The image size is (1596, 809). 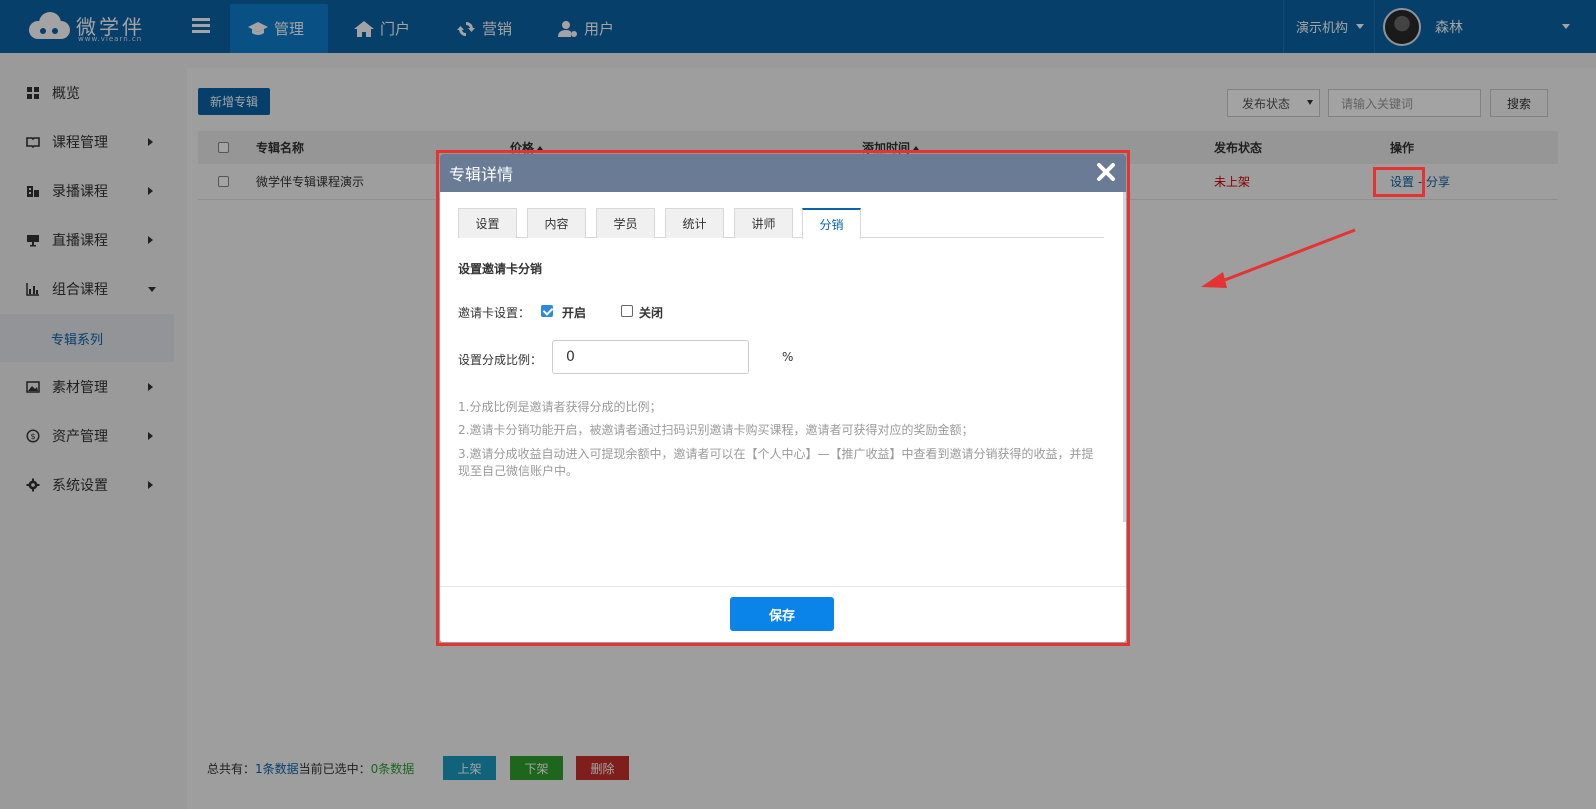 What do you see at coordinates (574, 313) in the screenshot?
I see `invite-enable-label: 开启` at bounding box center [574, 313].